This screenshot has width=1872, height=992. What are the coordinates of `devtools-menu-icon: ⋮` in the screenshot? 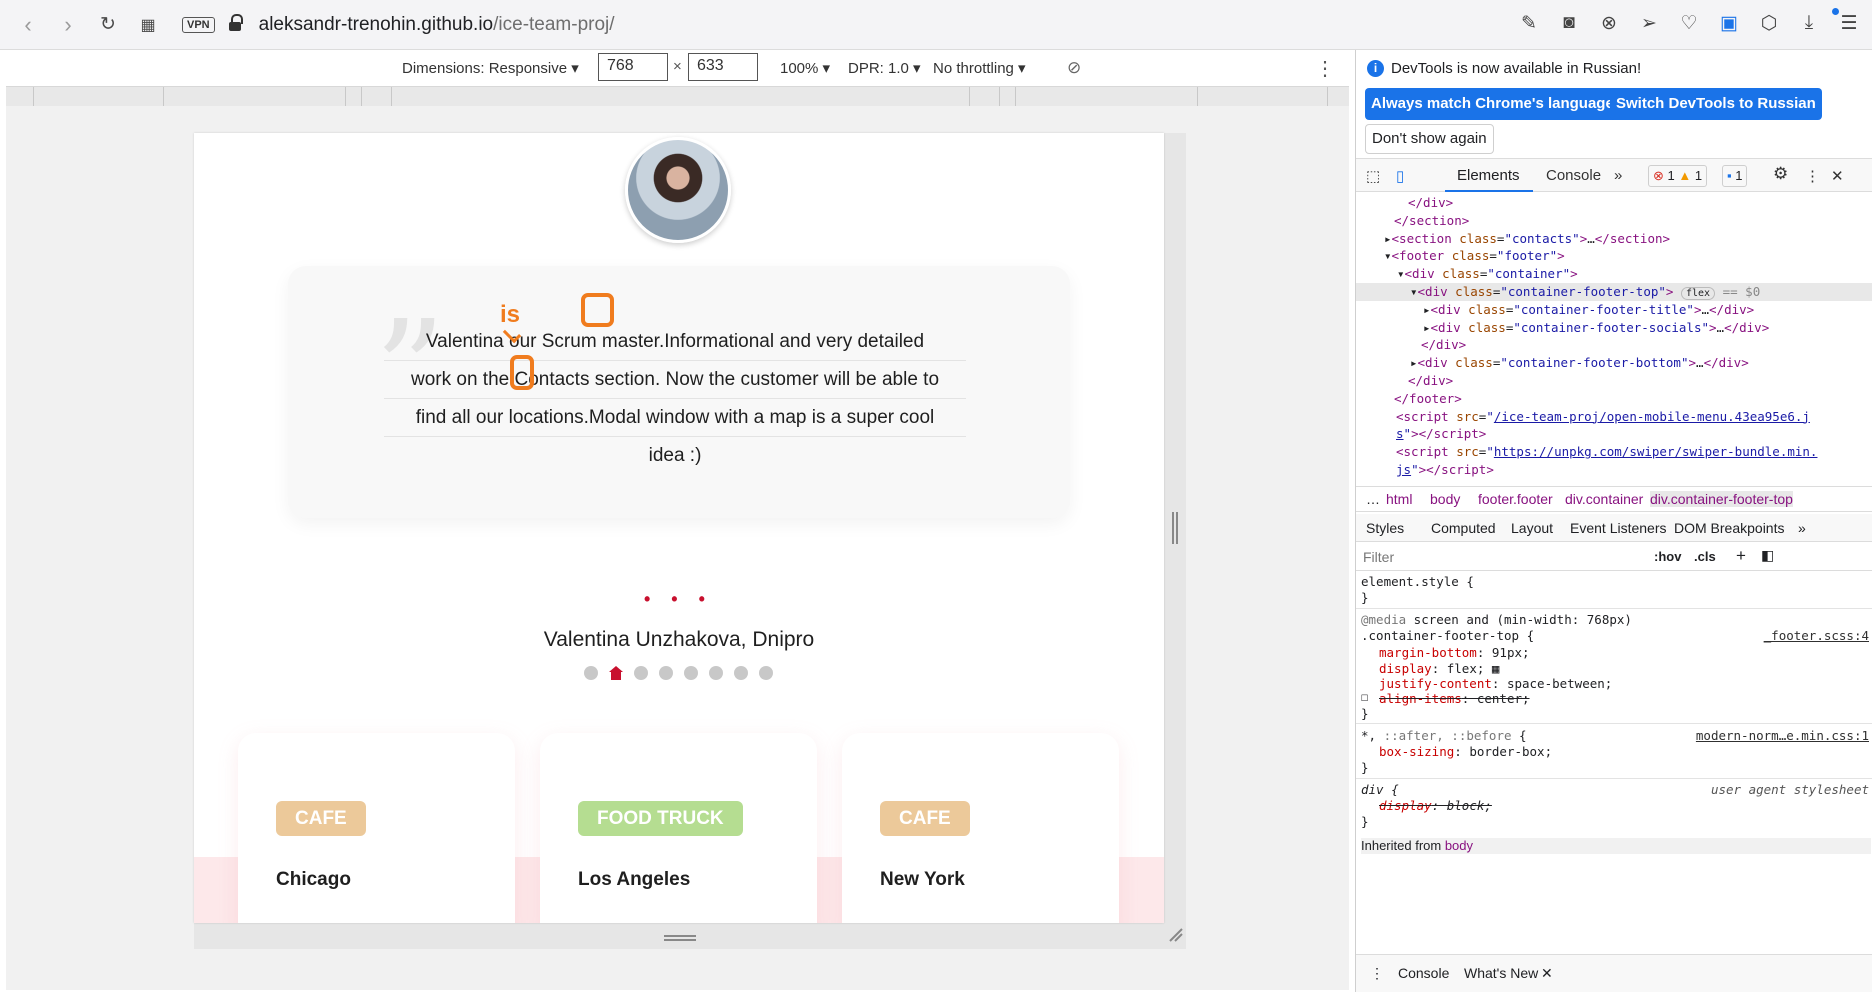 It's located at (1812, 176).